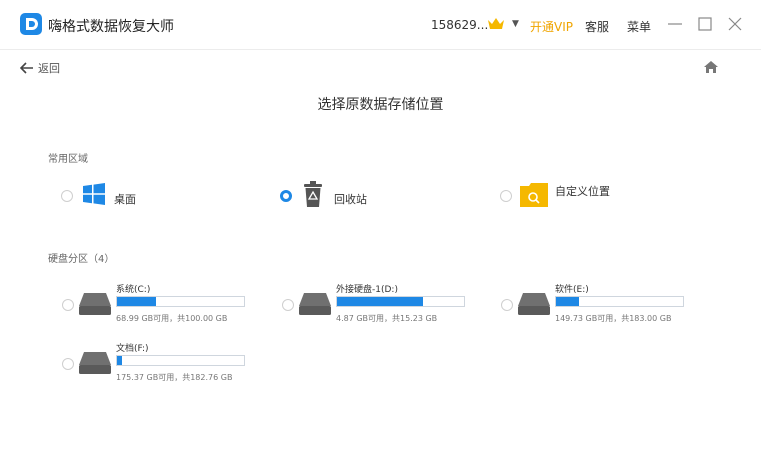  Describe the element at coordinates (153, 308) in the screenshot. I see `disk-item-c: 系统(C:) 68.99 GB可用，共100.00 GB` at that location.